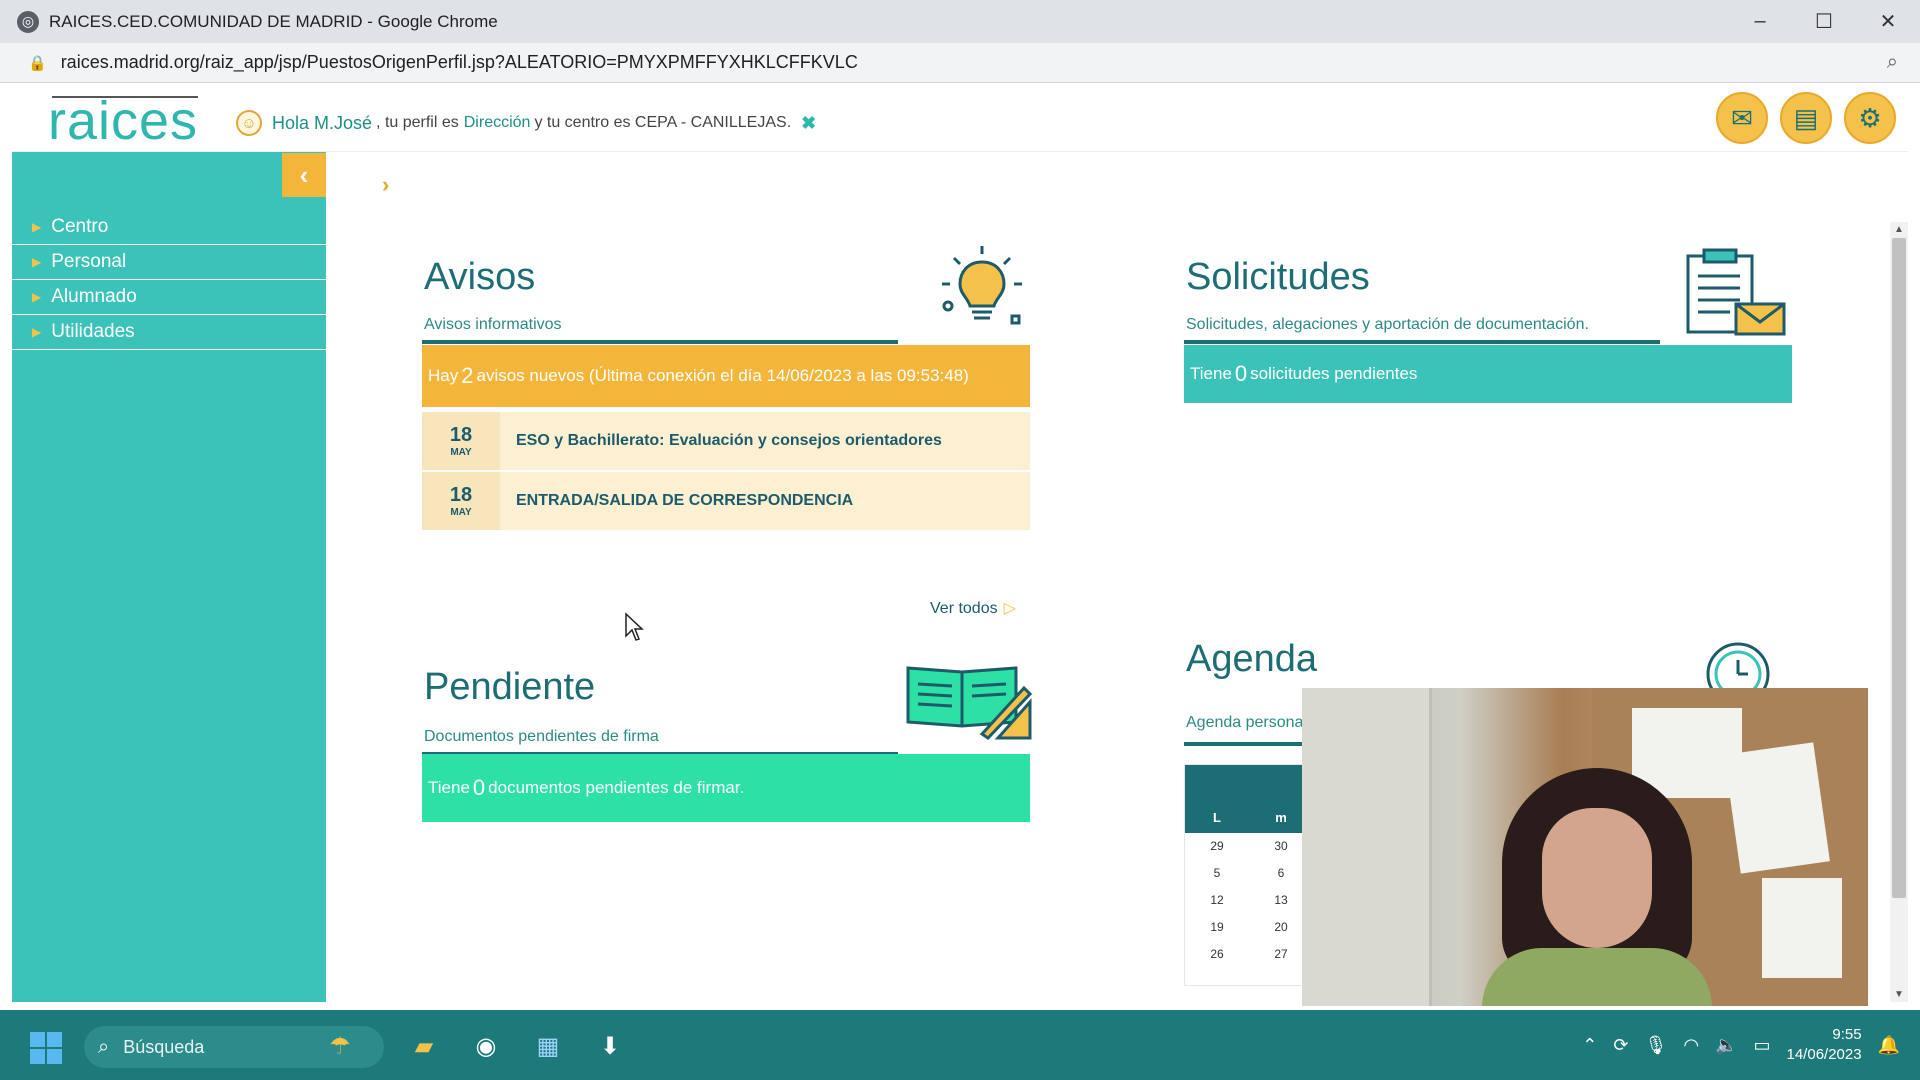 The width and height of the screenshot is (1920, 1080). What do you see at coordinates (1760, 21) in the screenshot?
I see `minimize-icon: –` at bounding box center [1760, 21].